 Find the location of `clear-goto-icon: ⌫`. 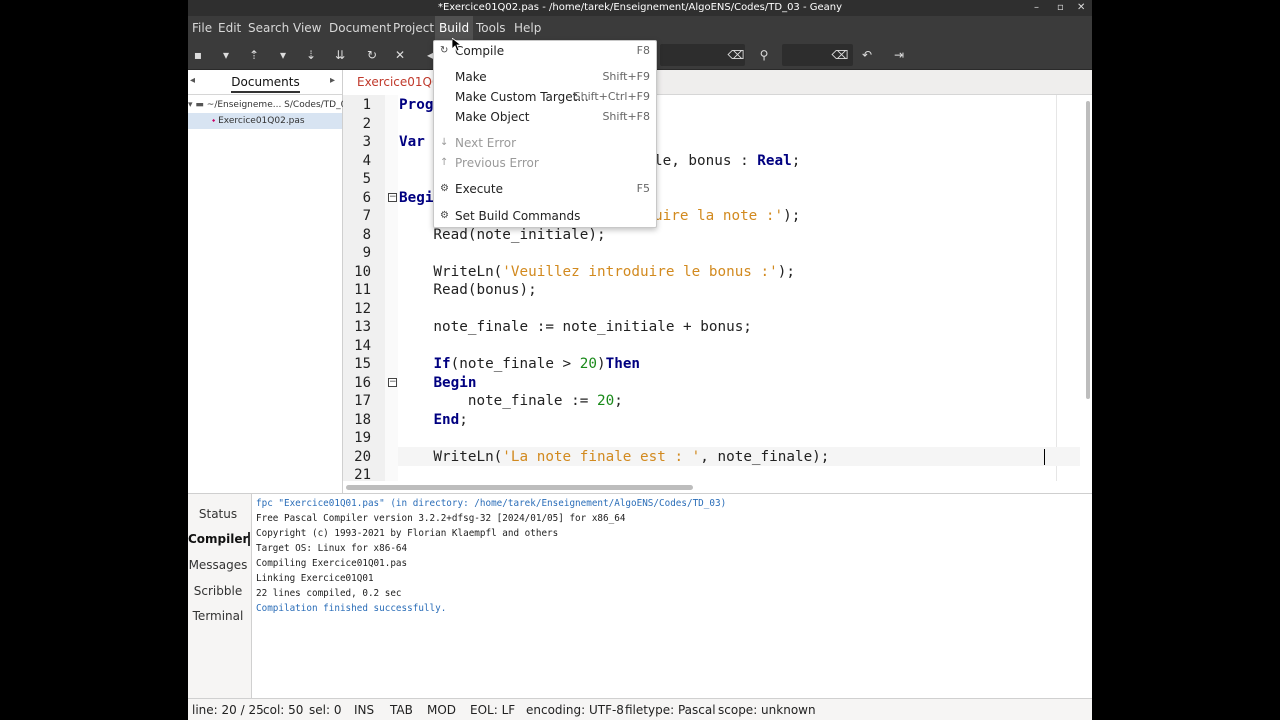

clear-goto-icon: ⌫ is located at coordinates (840, 55).